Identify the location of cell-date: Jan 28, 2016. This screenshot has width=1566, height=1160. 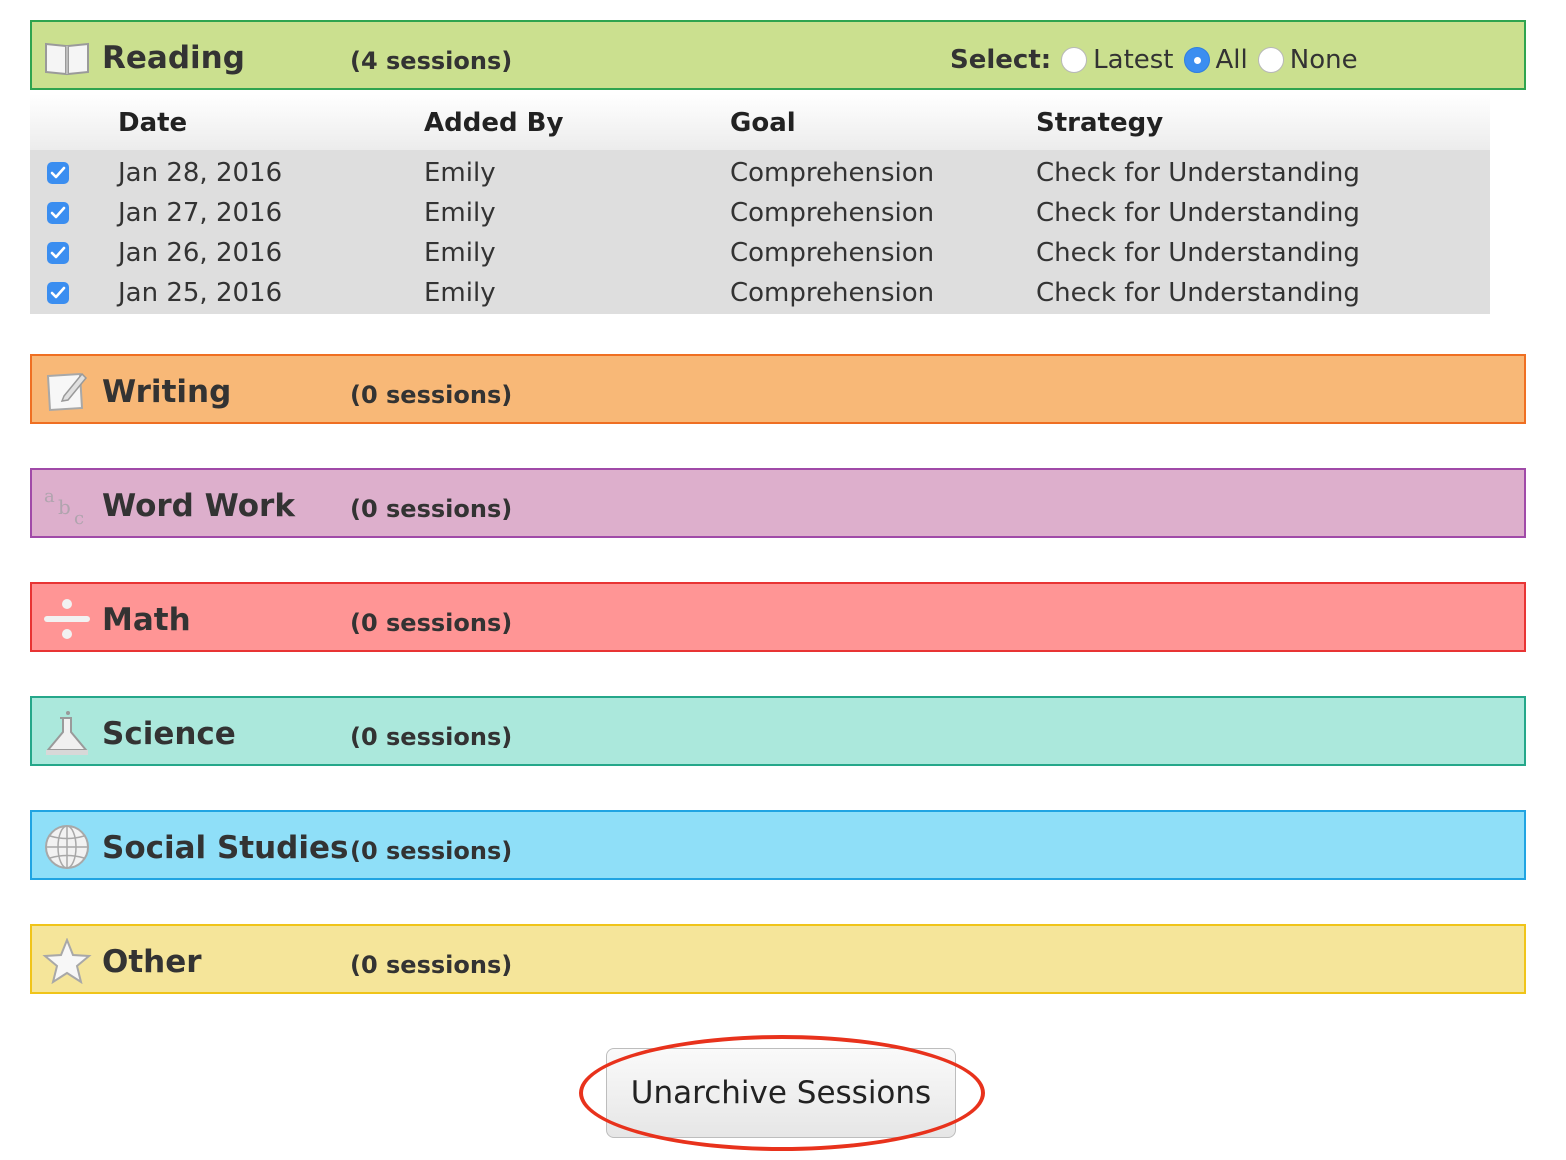
(200, 173).